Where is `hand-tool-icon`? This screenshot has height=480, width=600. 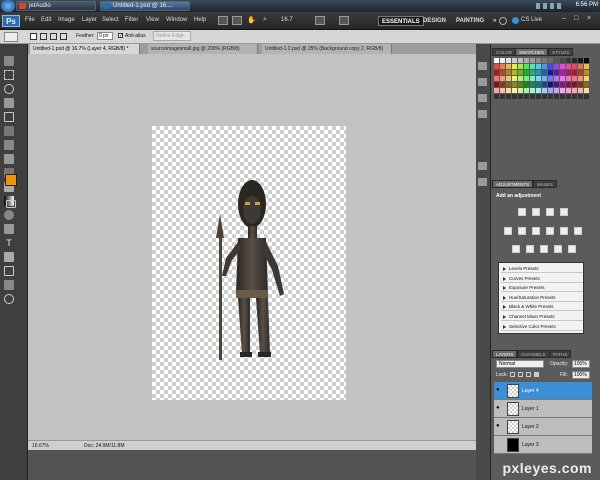
hand-tool-icon is located at coordinates (9, 285).